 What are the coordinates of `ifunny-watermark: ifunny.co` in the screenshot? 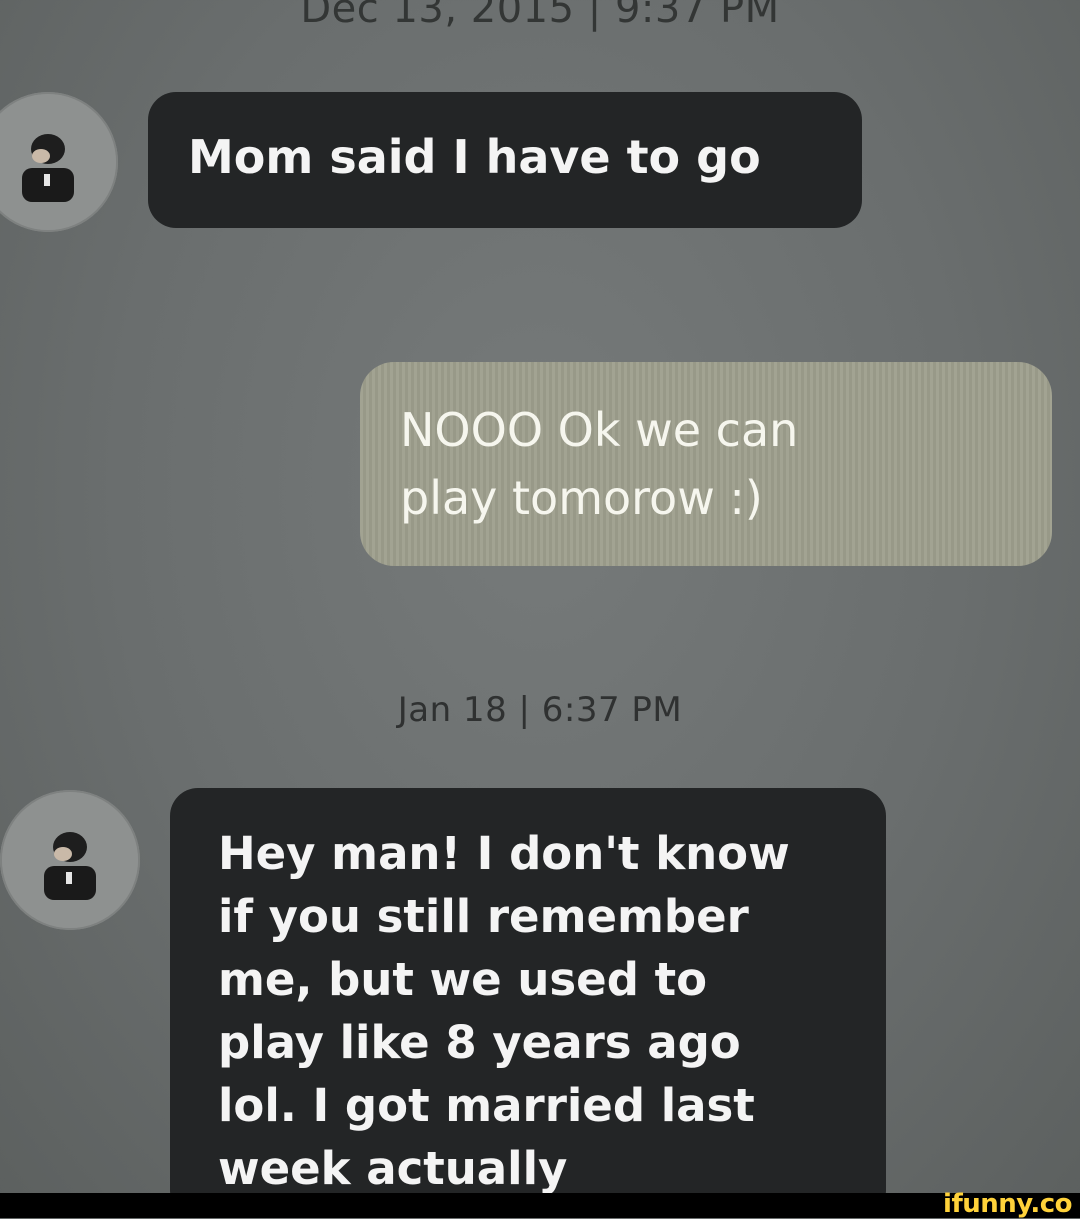 It's located at (1007, 1204).